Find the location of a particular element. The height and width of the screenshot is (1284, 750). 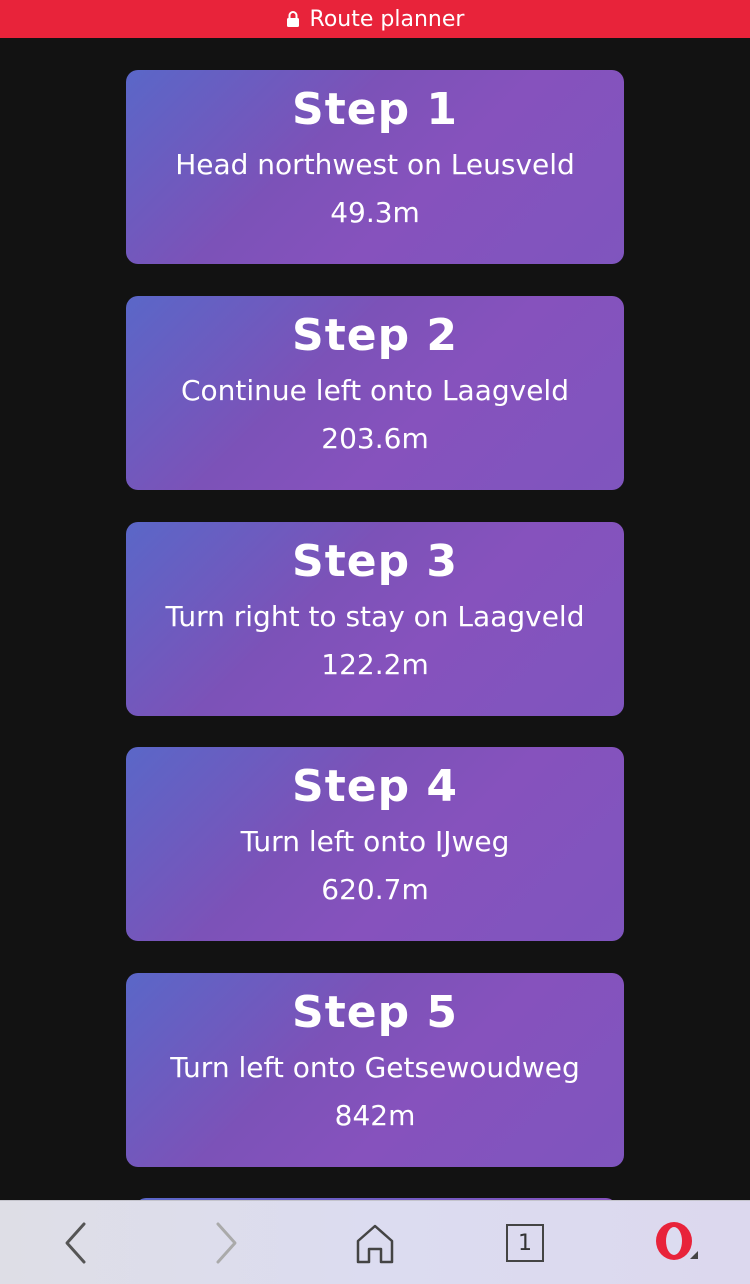

address-bar: Route planner is located at coordinates (375, 19).